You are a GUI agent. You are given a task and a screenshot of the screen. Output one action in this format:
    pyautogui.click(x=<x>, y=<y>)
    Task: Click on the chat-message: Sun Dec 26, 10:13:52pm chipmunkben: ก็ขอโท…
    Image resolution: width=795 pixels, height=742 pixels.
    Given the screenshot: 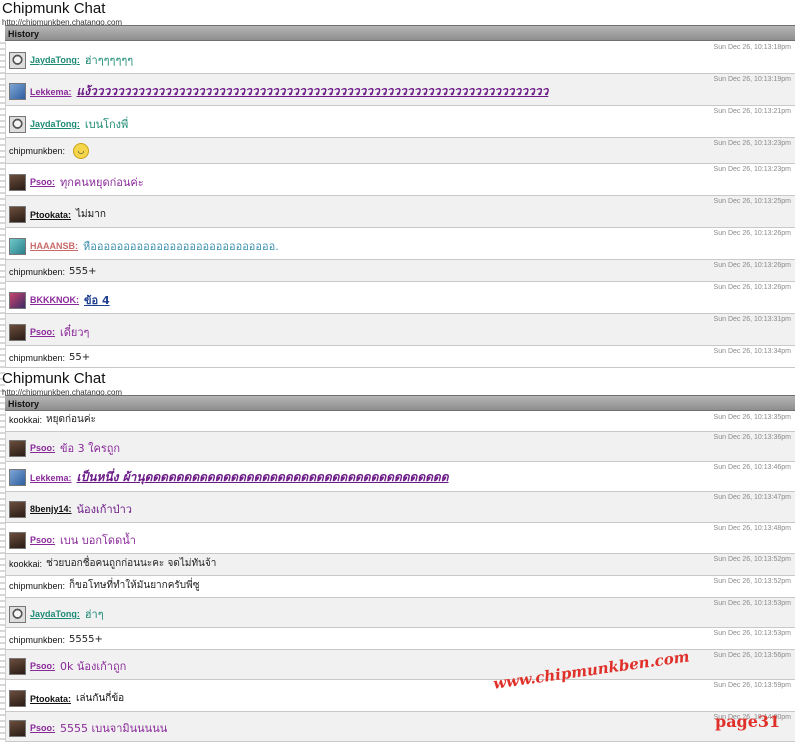 What is the action you would take?
    pyautogui.click(x=400, y=587)
    